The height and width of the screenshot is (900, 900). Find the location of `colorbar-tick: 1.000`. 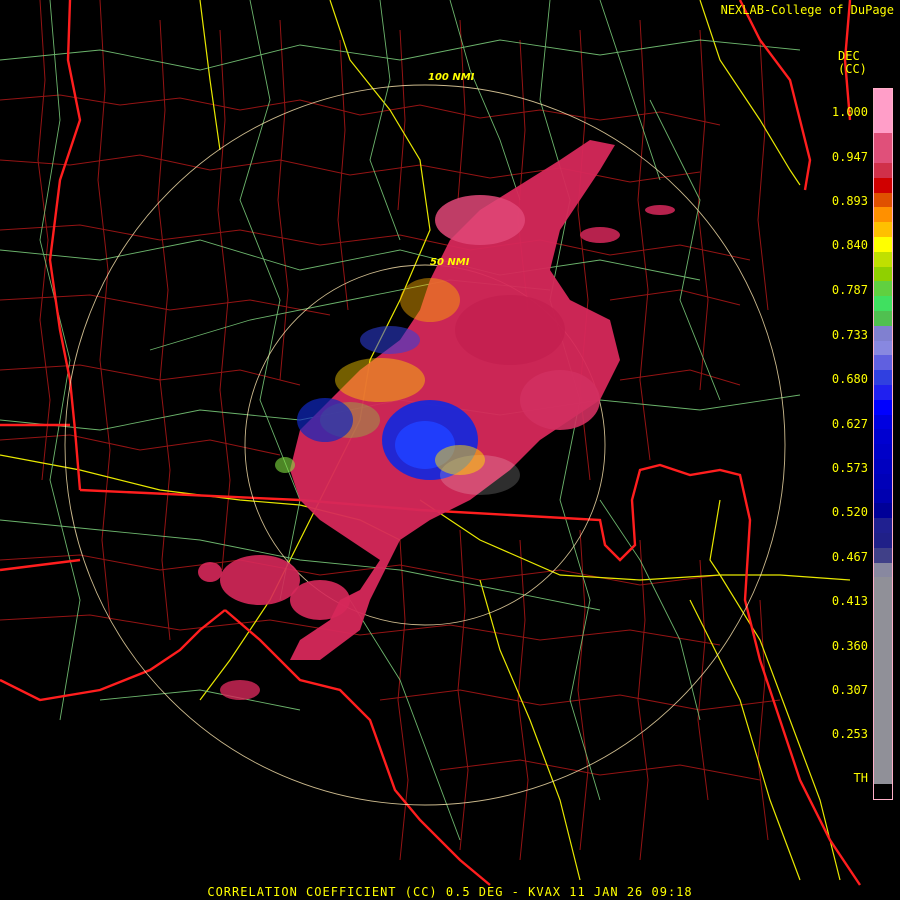

colorbar-tick: 1.000 is located at coordinates (849, 112).